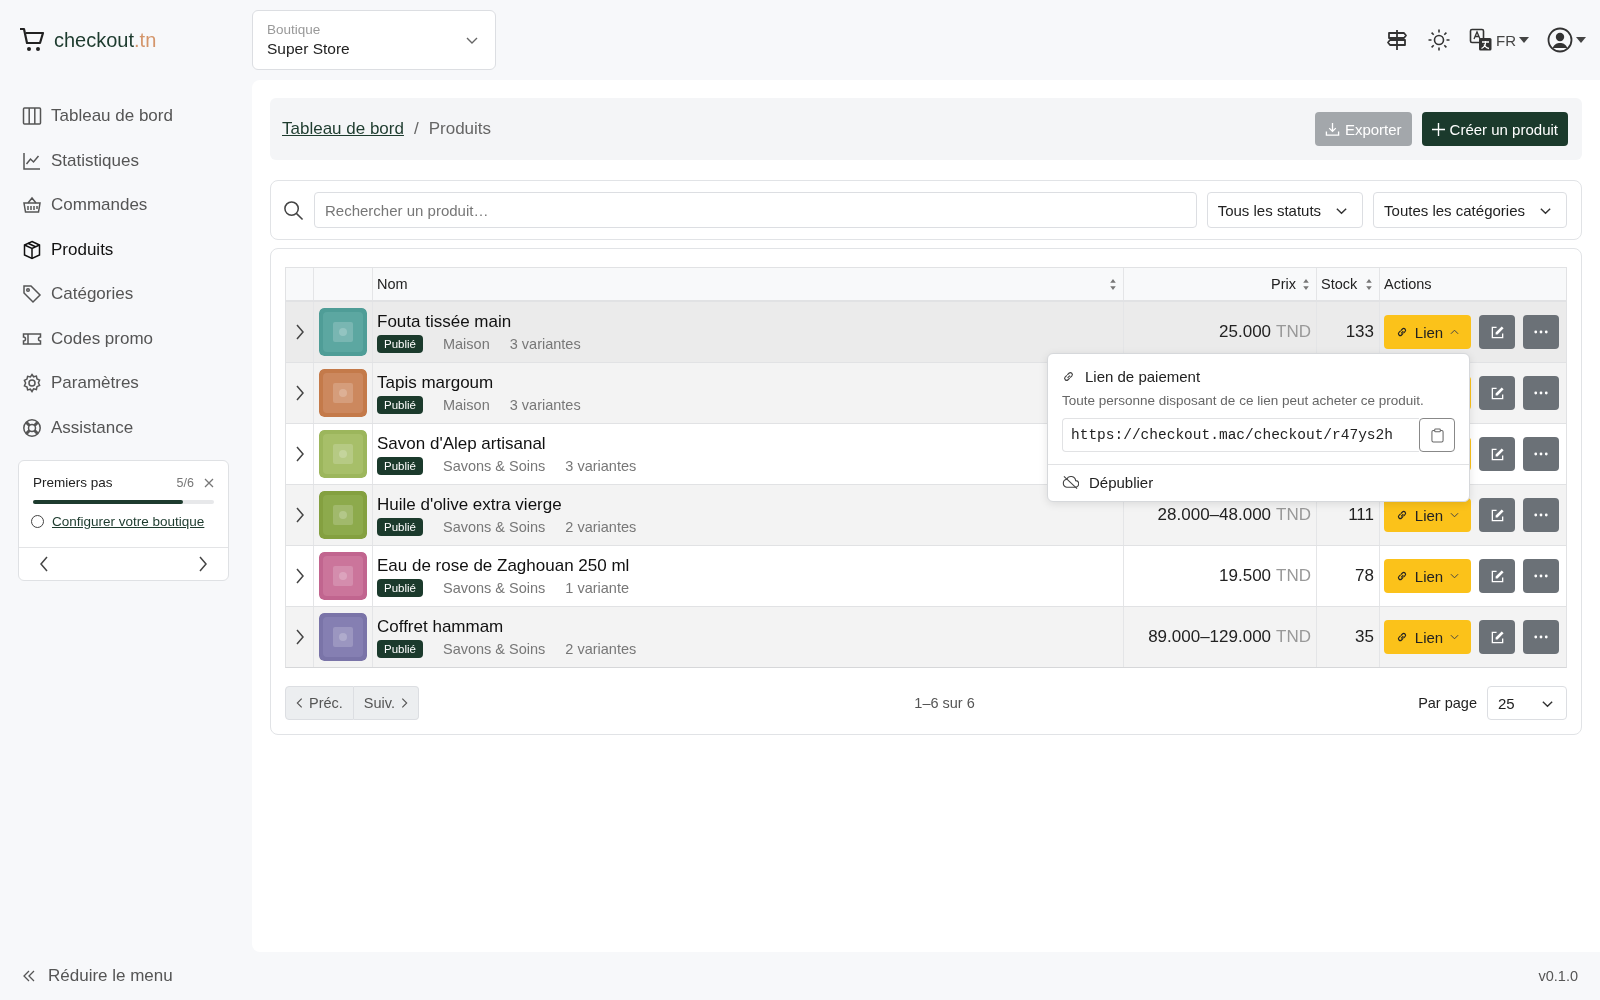  What do you see at coordinates (404, 703) in the screenshot?
I see `chevron-right-icon` at bounding box center [404, 703].